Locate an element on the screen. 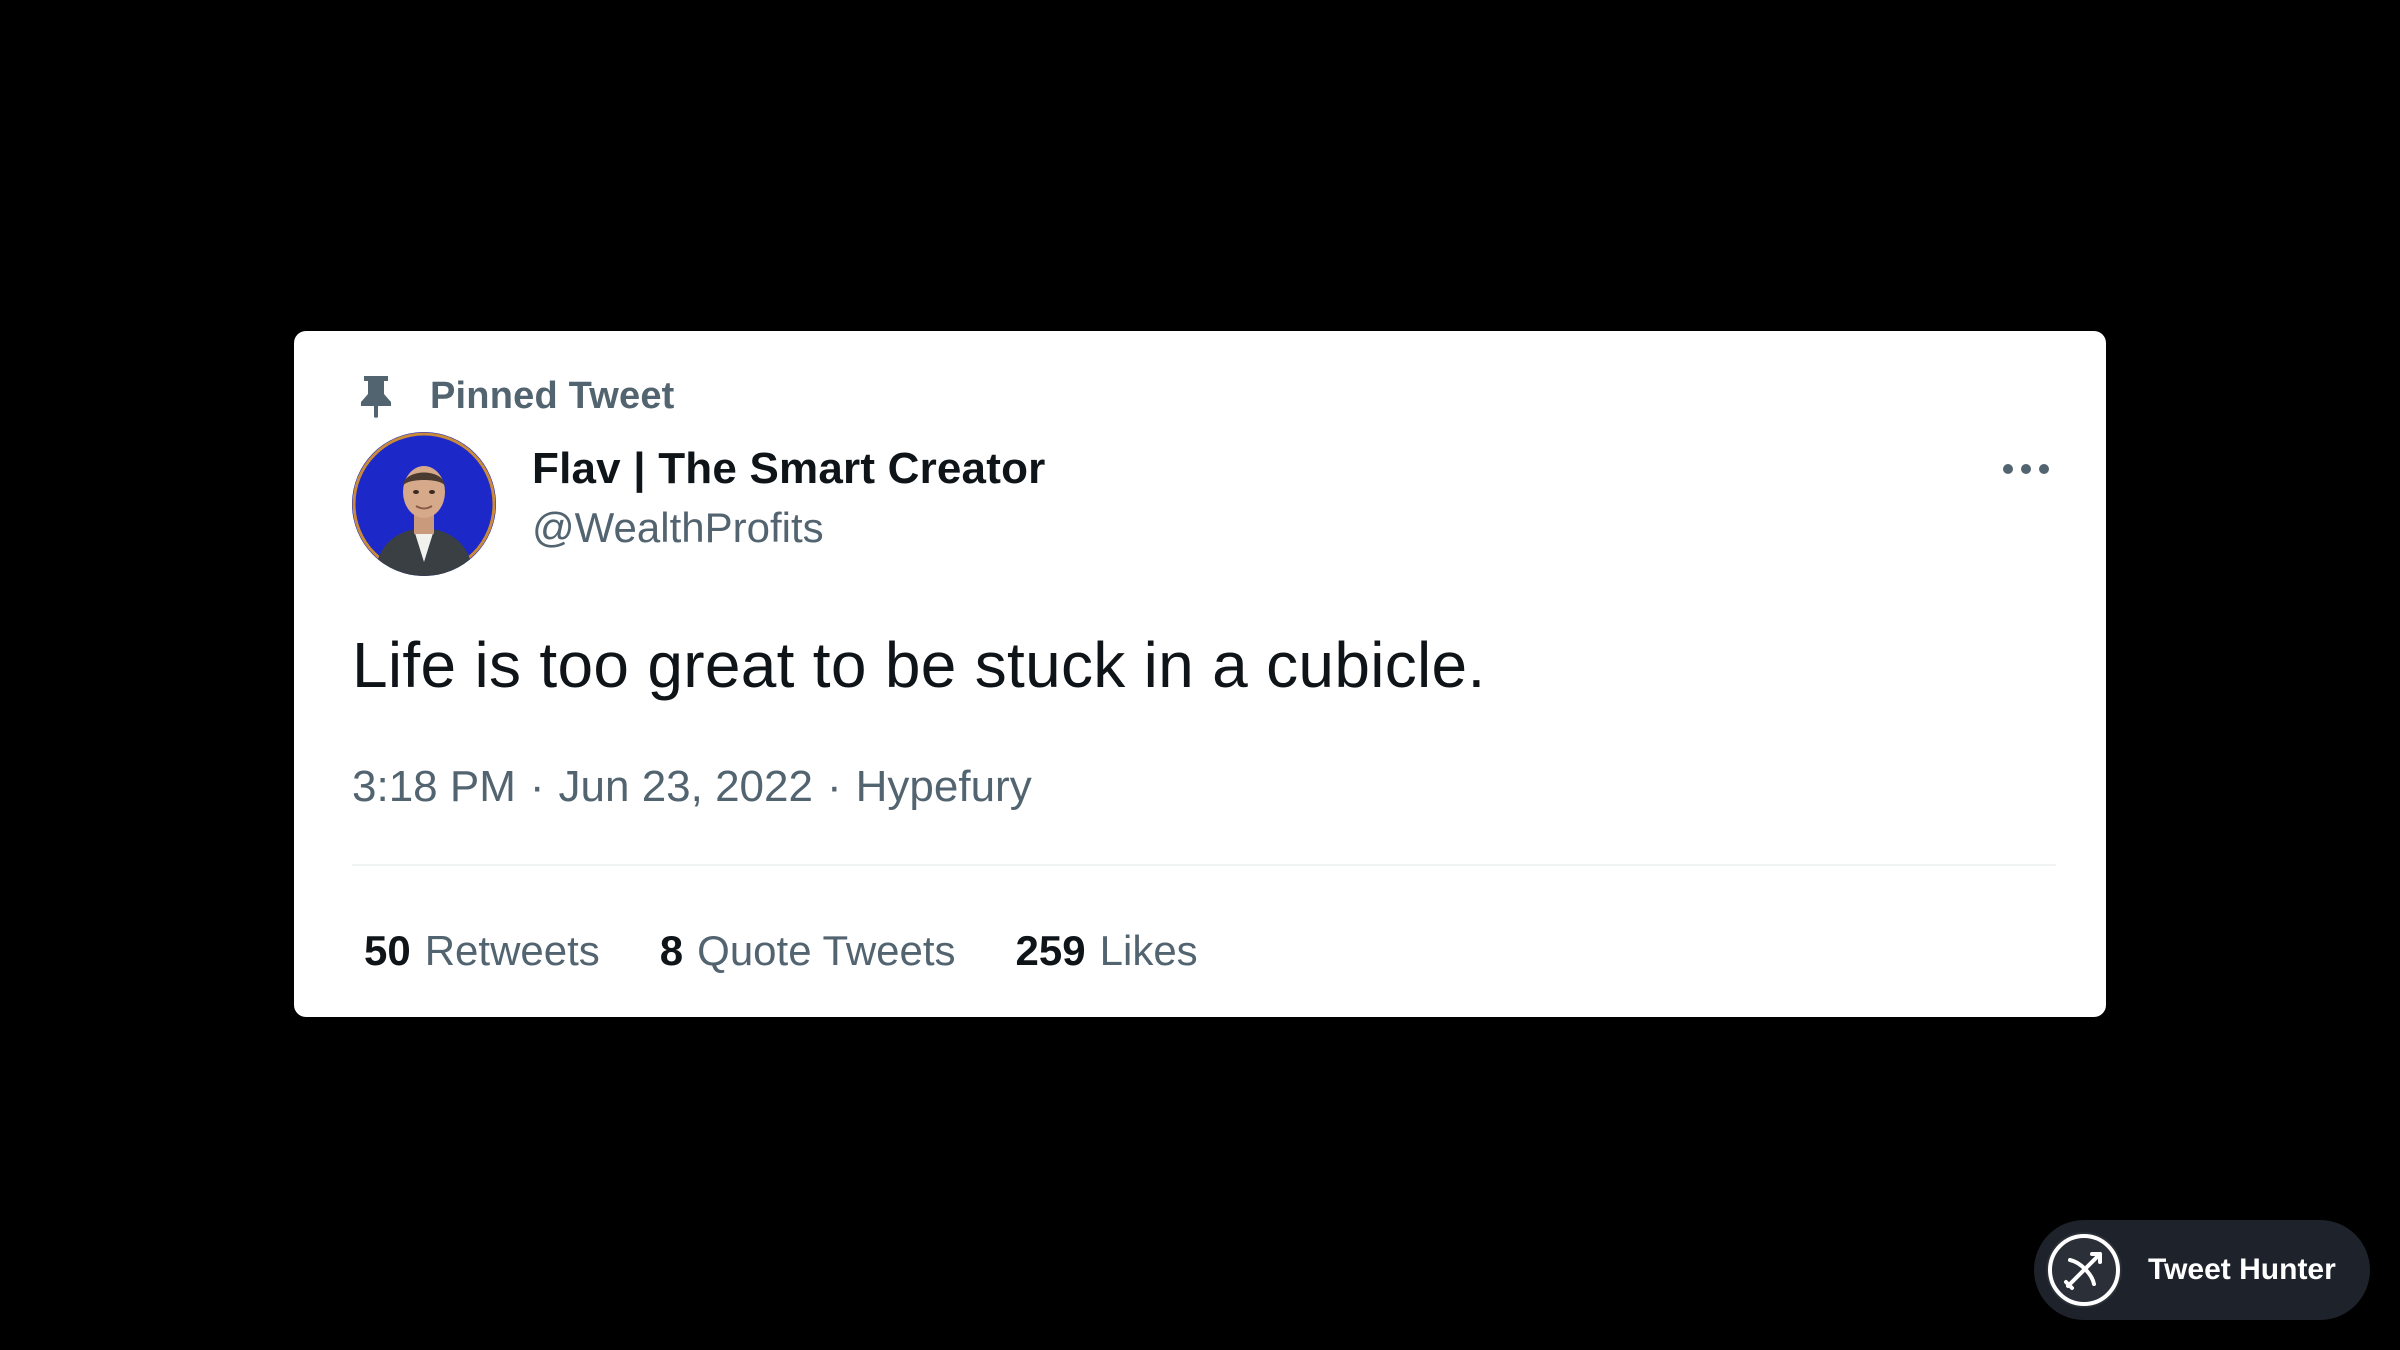  avatar is located at coordinates (424, 504).